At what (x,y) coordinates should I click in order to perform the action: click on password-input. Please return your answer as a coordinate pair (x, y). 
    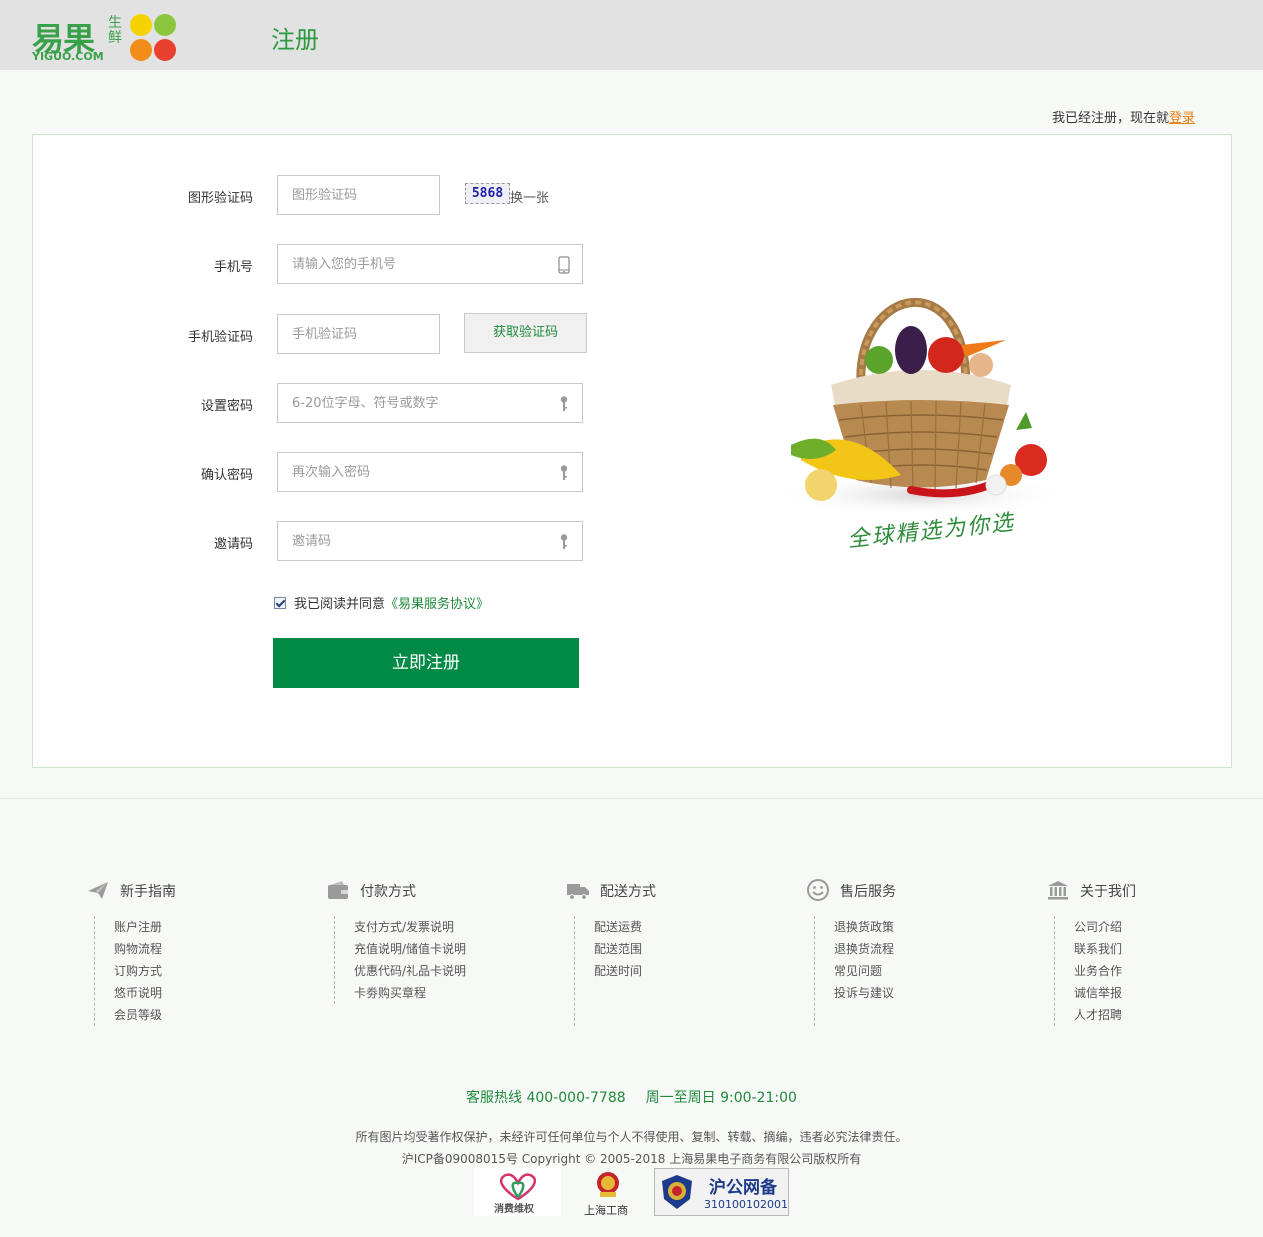
    Looking at the image, I should click on (430, 403).